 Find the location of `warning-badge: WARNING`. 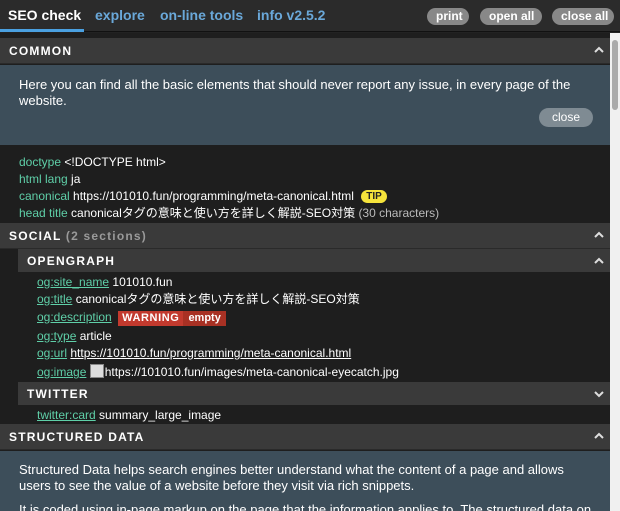

warning-badge: WARNING is located at coordinates (151, 318).